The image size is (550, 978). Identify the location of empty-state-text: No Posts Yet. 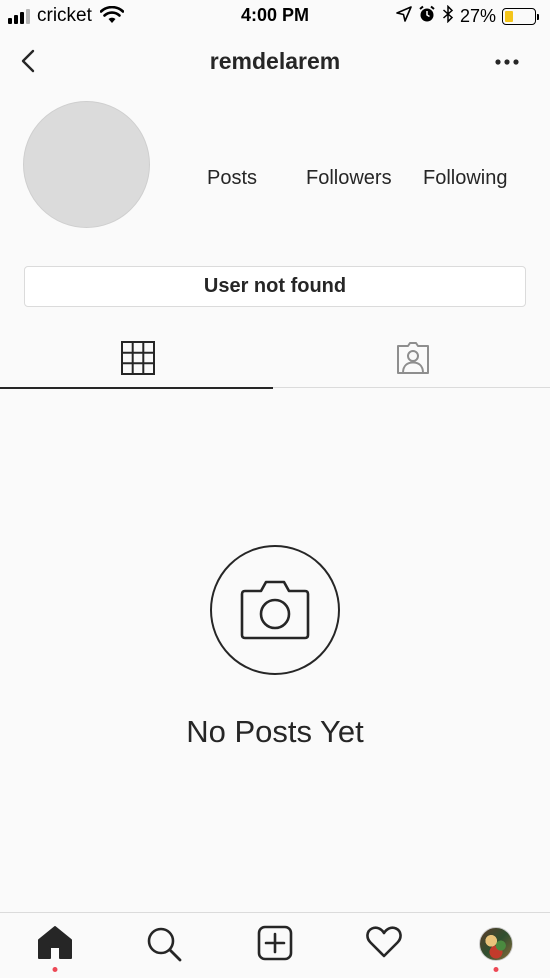
(275, 731).